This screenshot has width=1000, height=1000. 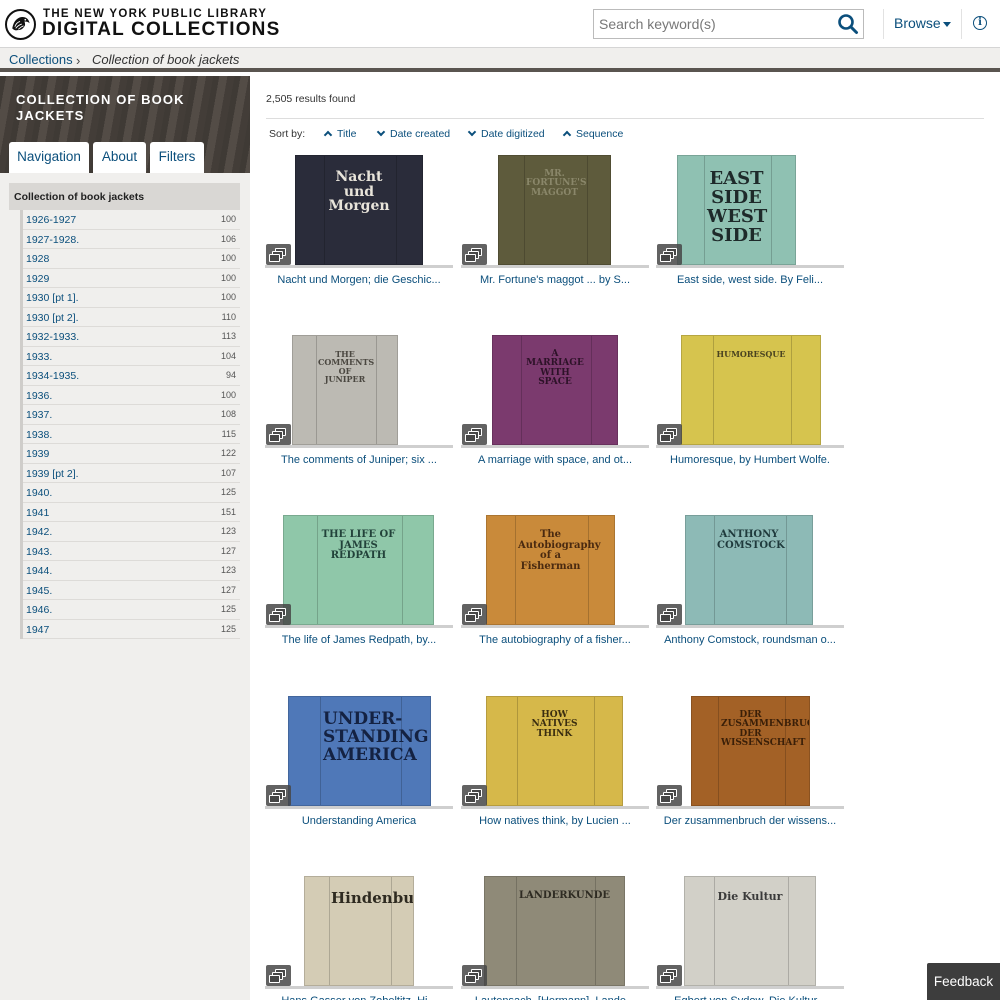 I want to click on info-icon: i, so click(x=980, y=23).